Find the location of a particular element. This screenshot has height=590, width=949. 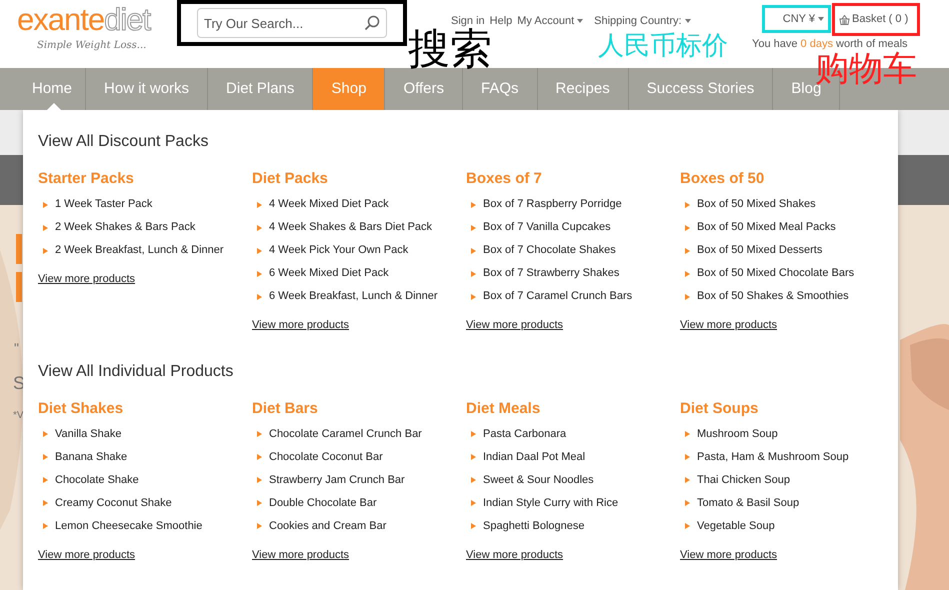

product-link: Lemon Cheesecake Smoothie is located at coordinates (128, 526).